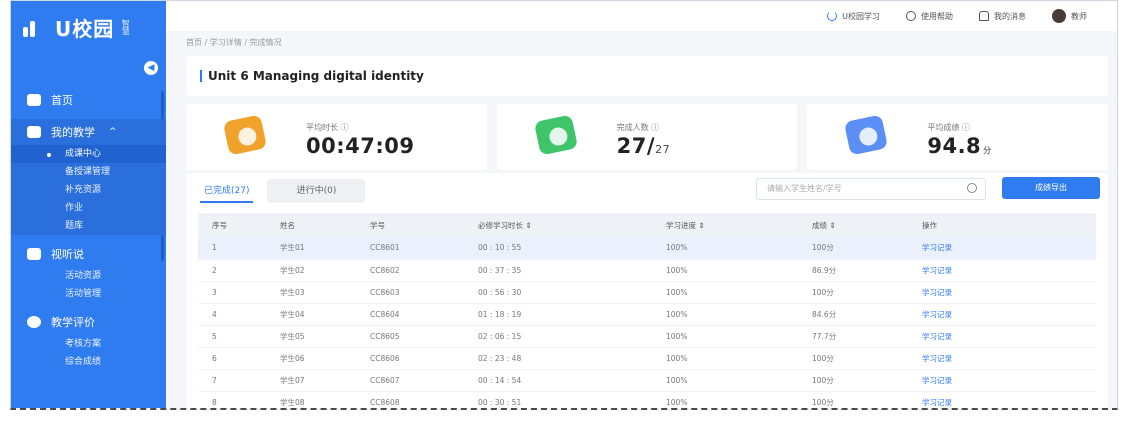 This screenshot has width=1128, height=423. I want to click on brand-name: U校园, so click(85, 28).